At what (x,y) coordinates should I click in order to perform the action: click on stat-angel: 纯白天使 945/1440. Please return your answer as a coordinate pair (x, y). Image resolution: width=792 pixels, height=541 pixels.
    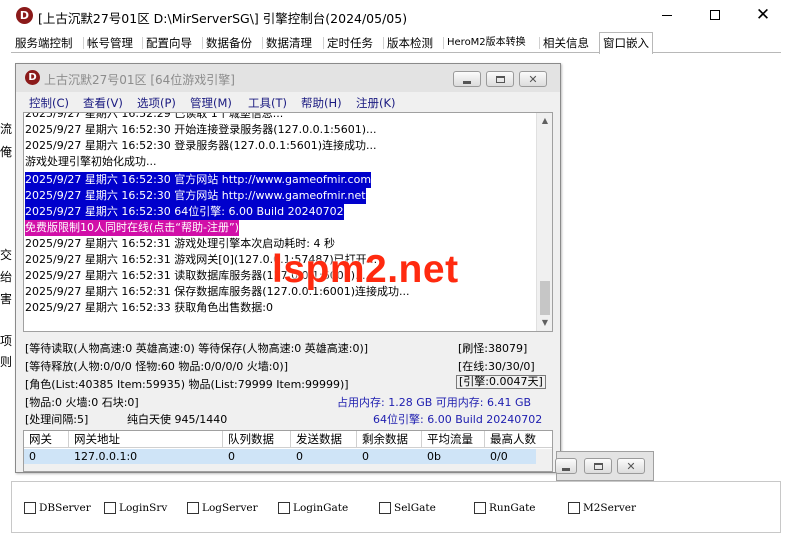
    Looking at the image, I should click on (177, 419).